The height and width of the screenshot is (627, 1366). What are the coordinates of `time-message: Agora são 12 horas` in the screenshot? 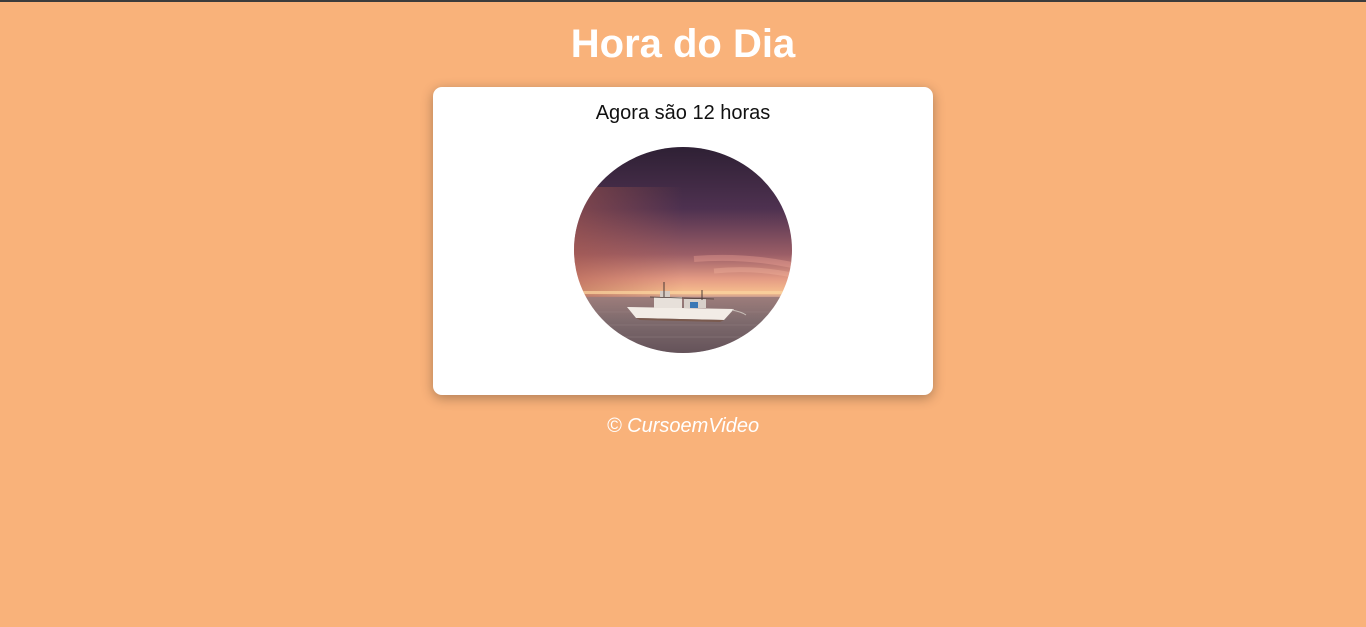 It's located at (683, 113).